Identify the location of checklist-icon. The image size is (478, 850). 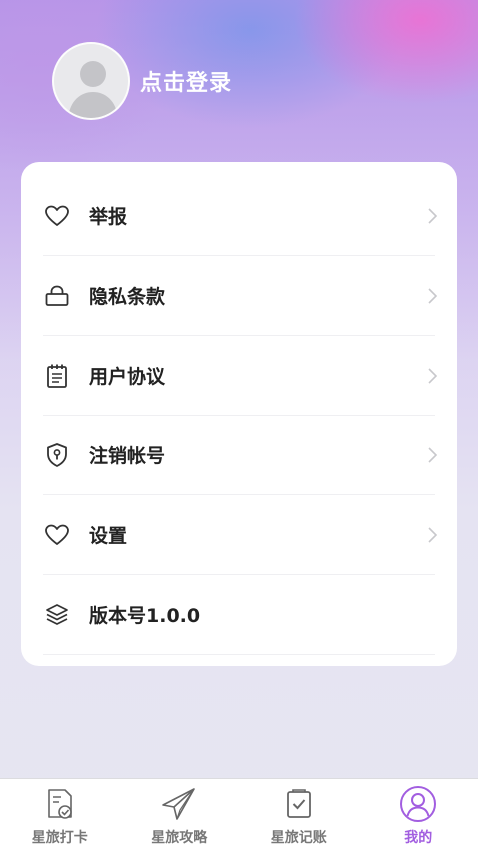
(299, 804).